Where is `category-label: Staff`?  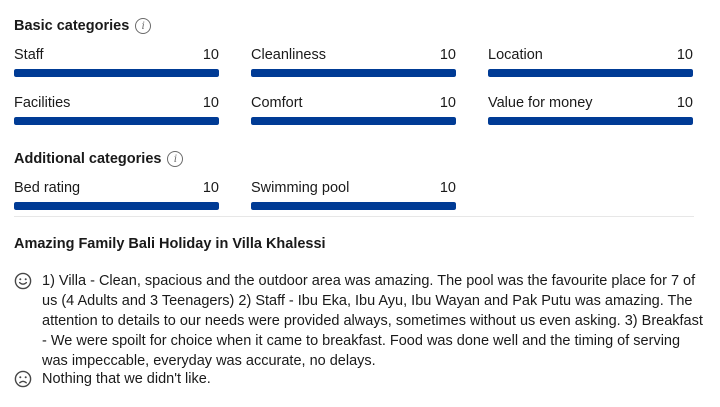 category-label: Staff is located at coordinates (29, 55).